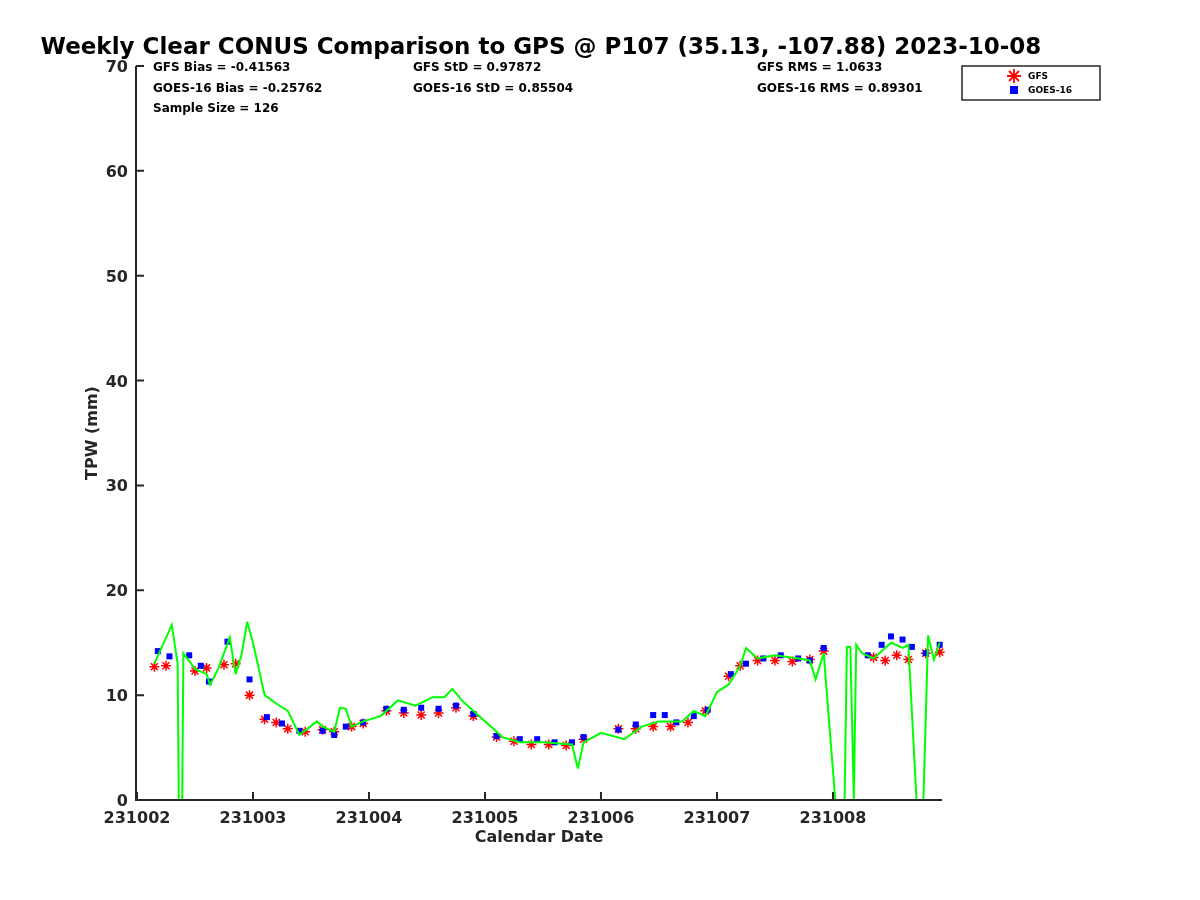 The width and height of the screenshot is (1200, 900). I want to click on chart-title: Weekly Clear CONUS Comparison to GPS @ P107 (35.13, -107.88) 2023-10-08, so click(541, 46).